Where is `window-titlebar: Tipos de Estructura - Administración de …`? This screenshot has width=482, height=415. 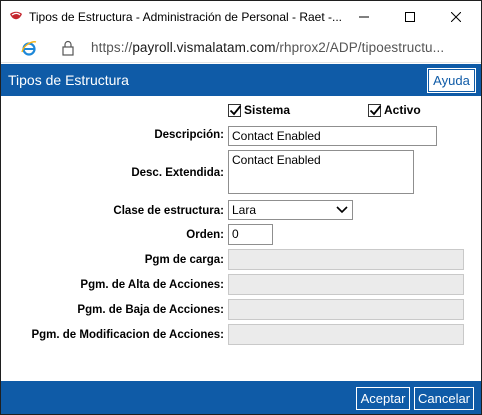 window-titlebar: Tipos de Estructura - Administración de … is located at coordinates (241, 17).